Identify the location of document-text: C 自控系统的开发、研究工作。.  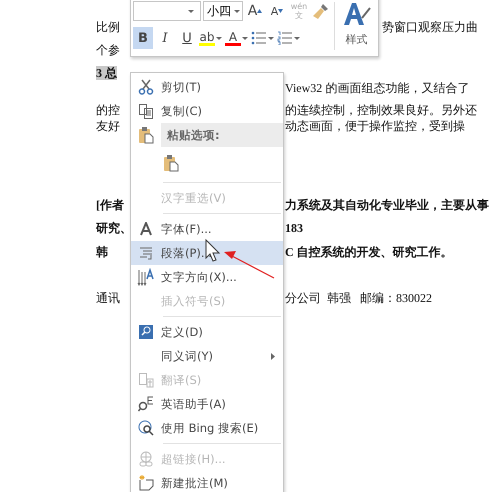
(369, 252).